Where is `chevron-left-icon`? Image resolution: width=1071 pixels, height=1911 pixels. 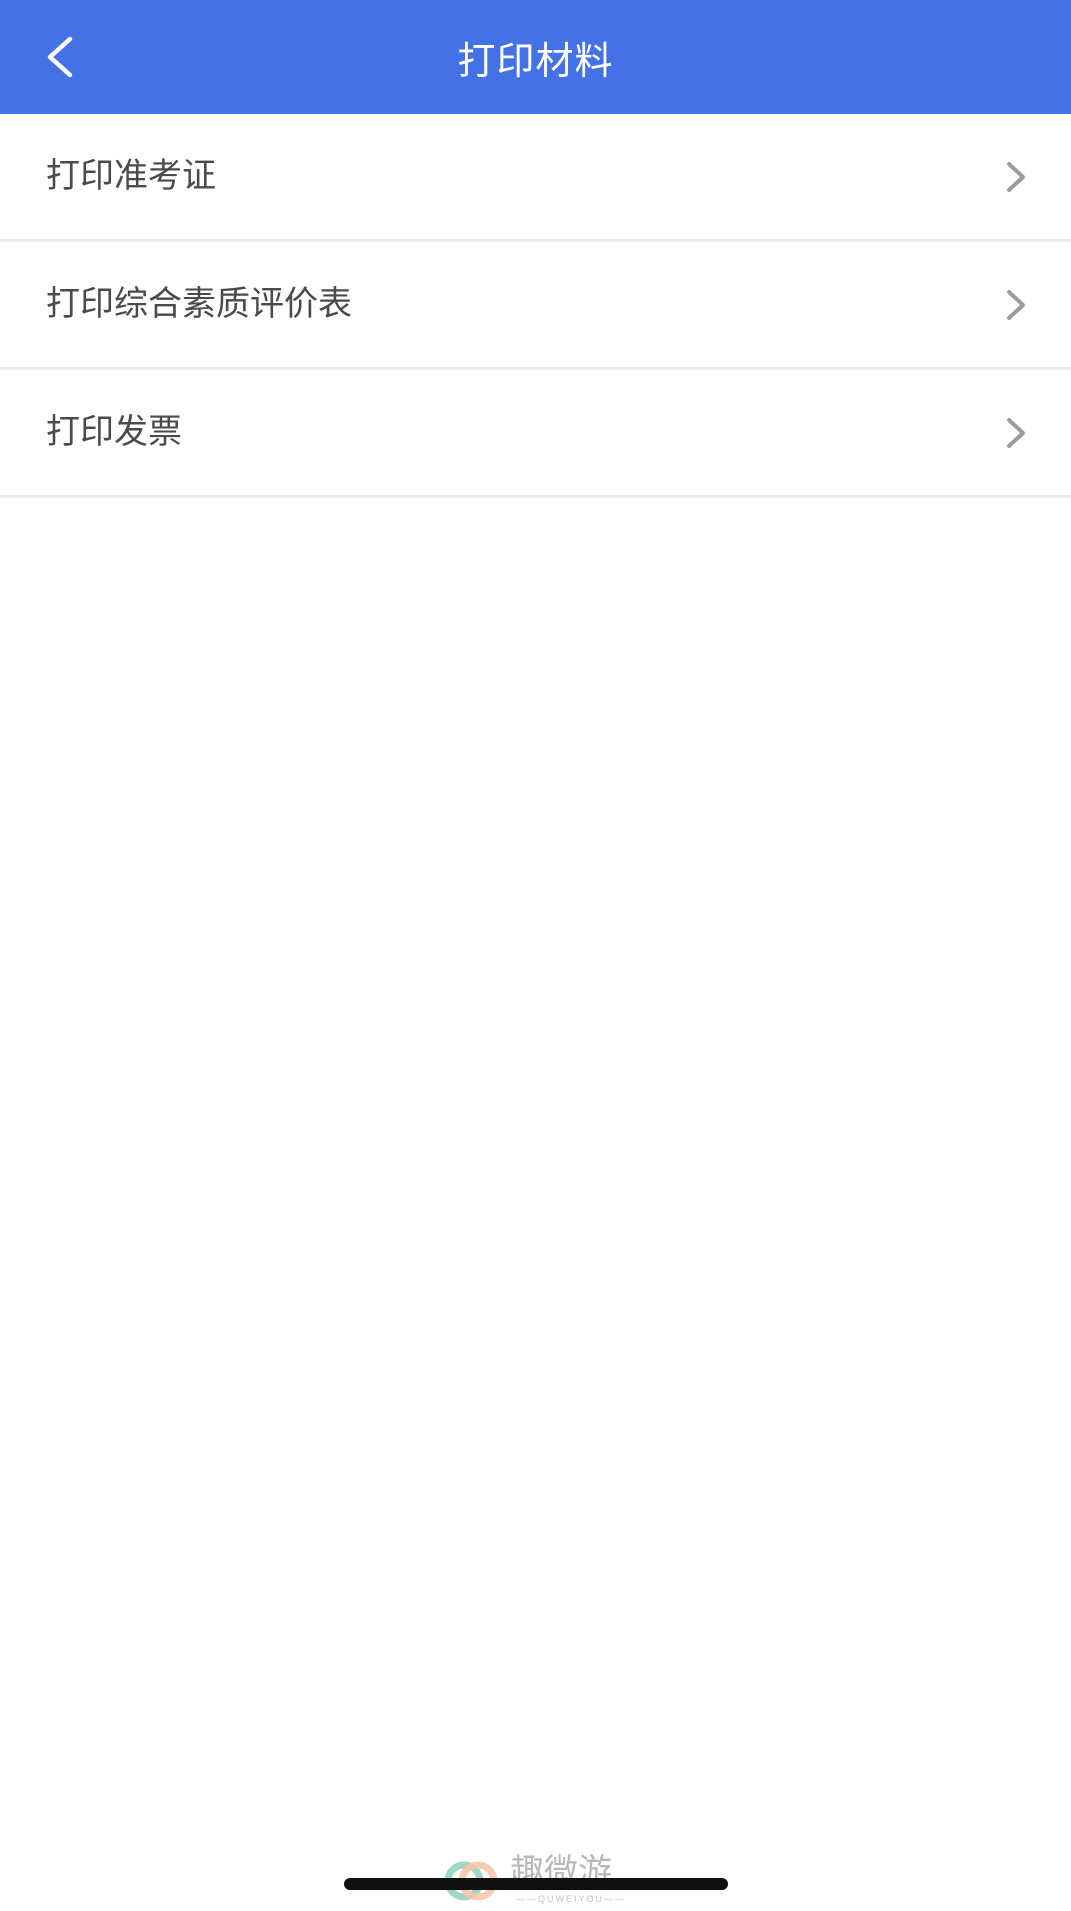 chevron-left-icon is located at coordinates (60, 57).